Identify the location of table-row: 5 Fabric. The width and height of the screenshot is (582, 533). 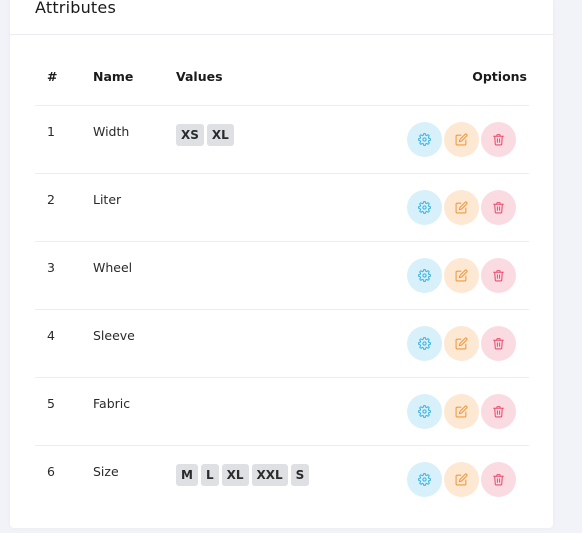
(282, 412).